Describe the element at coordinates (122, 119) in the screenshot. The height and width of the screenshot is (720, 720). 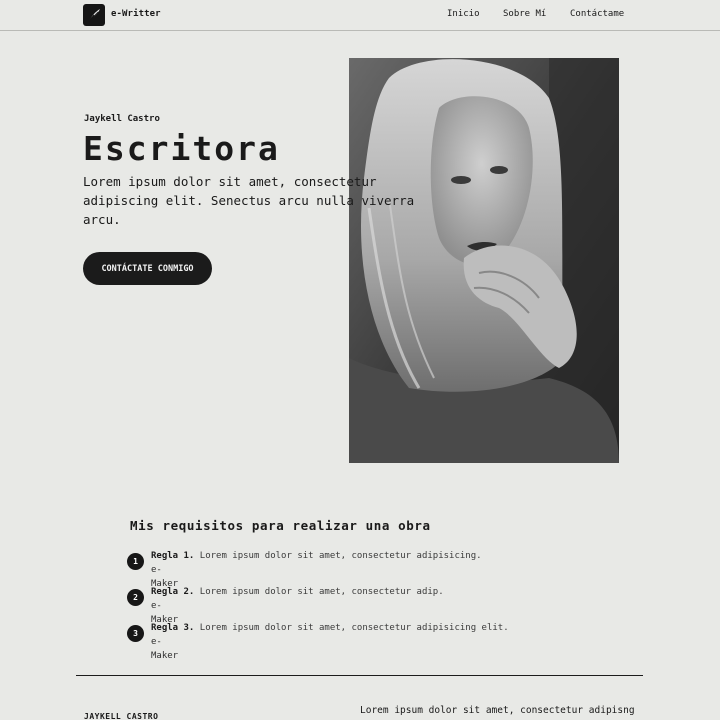
I see `author-name: Jaykell Castro` at that location.